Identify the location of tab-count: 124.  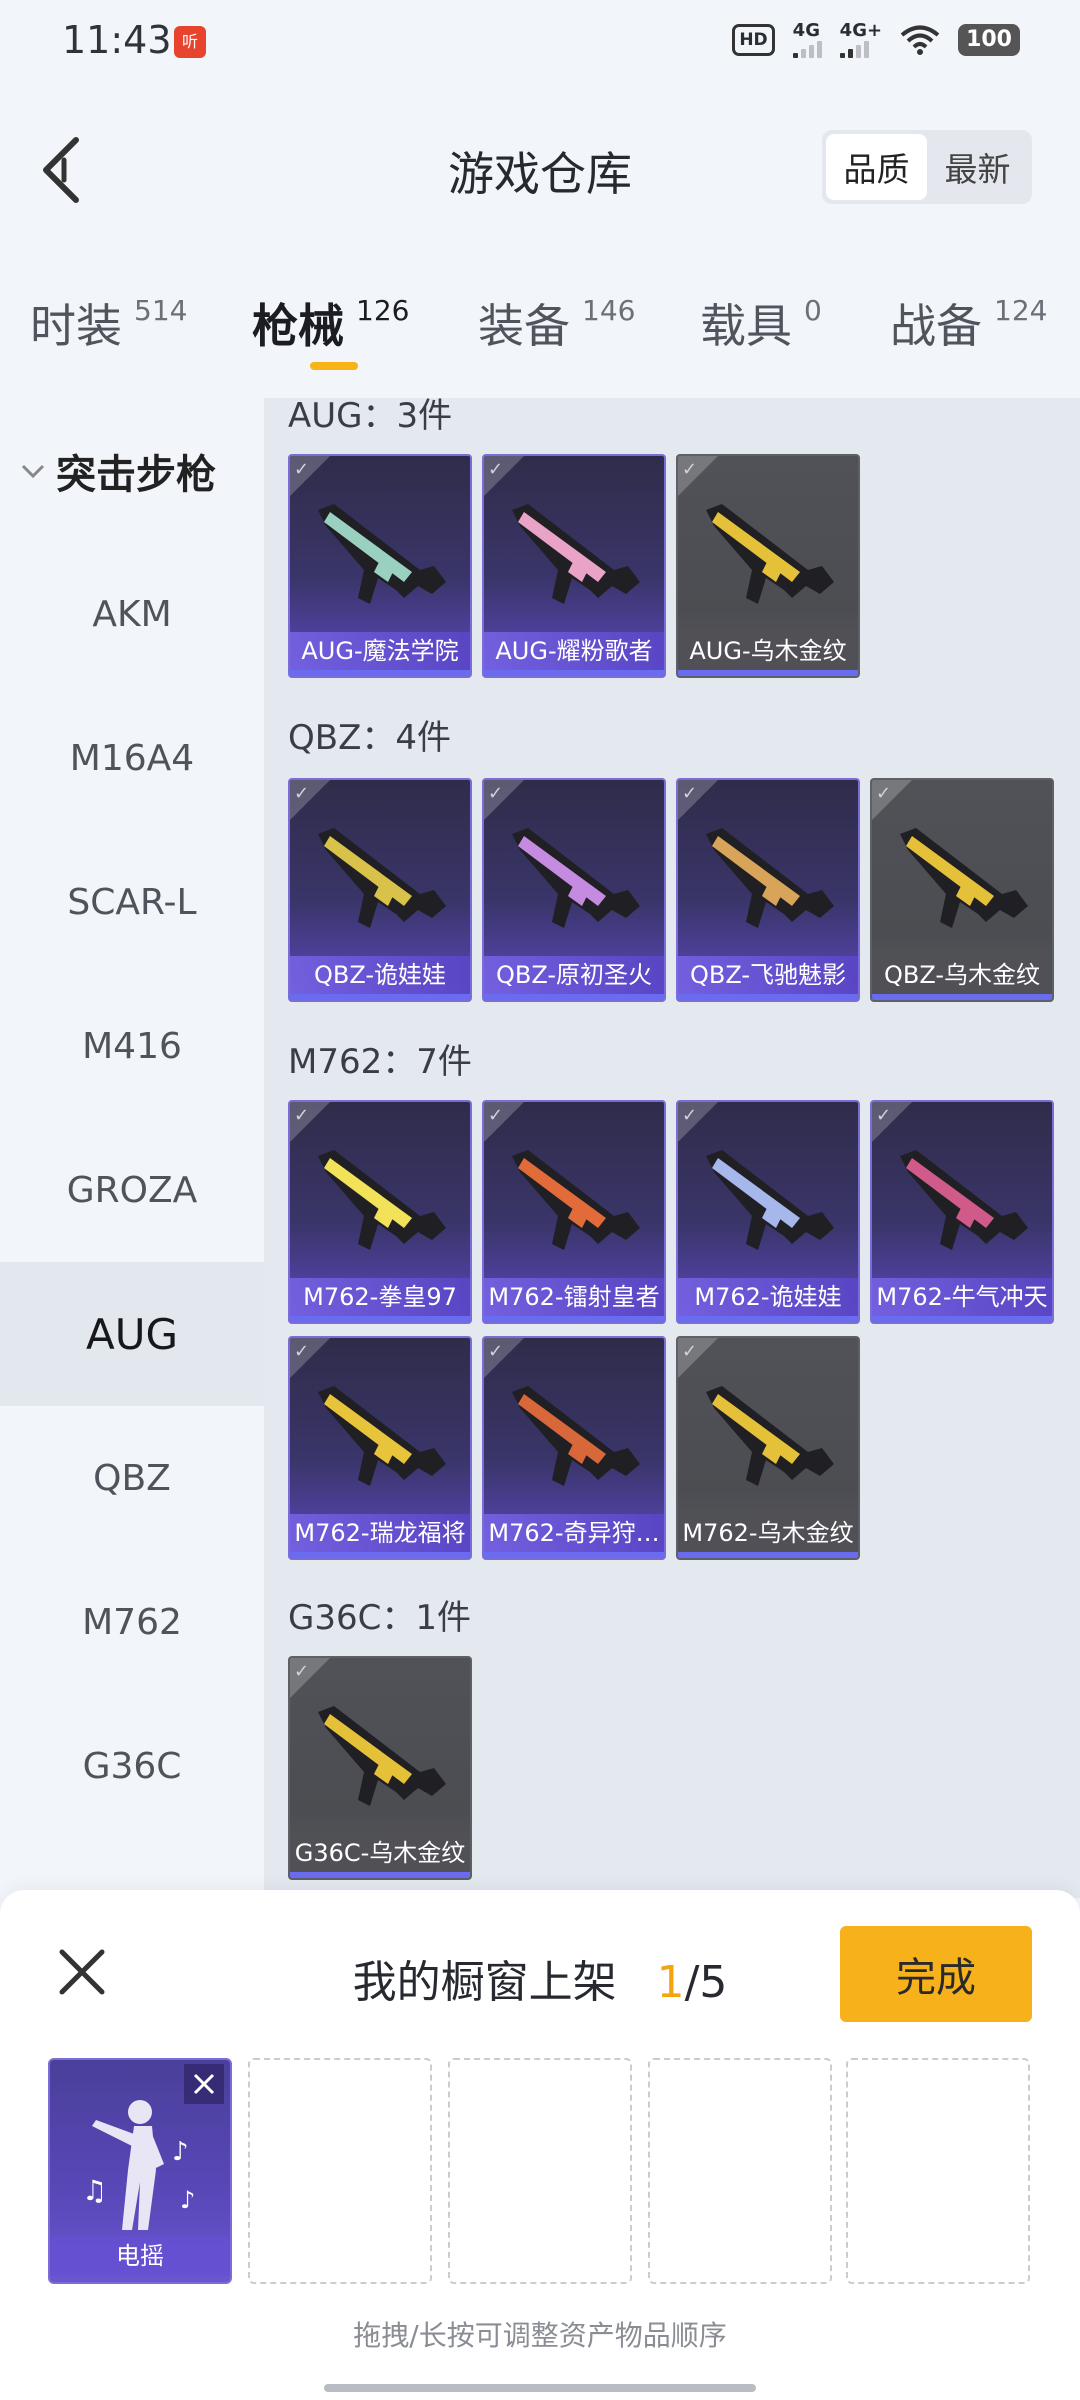
(1021, 310).